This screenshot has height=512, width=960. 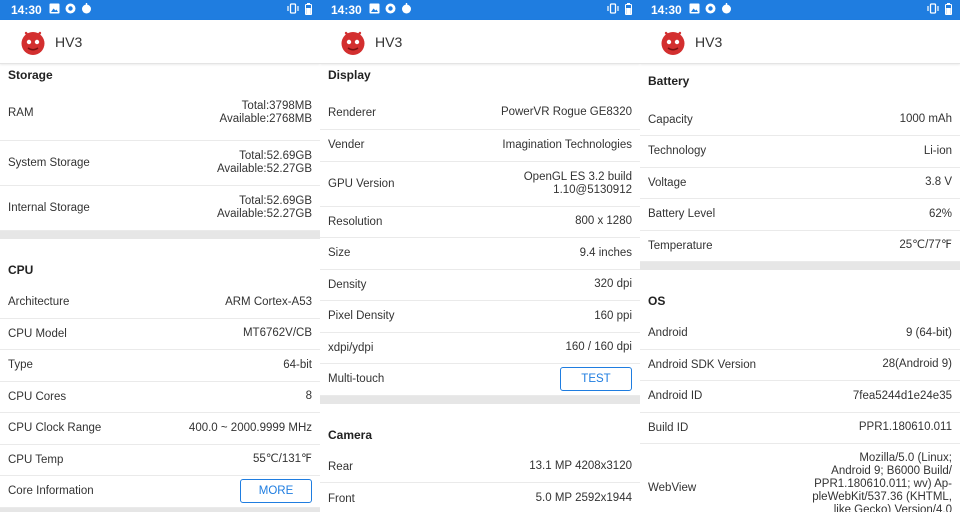 I want to click on row-label: Capacity, so click(x=670, y=119).